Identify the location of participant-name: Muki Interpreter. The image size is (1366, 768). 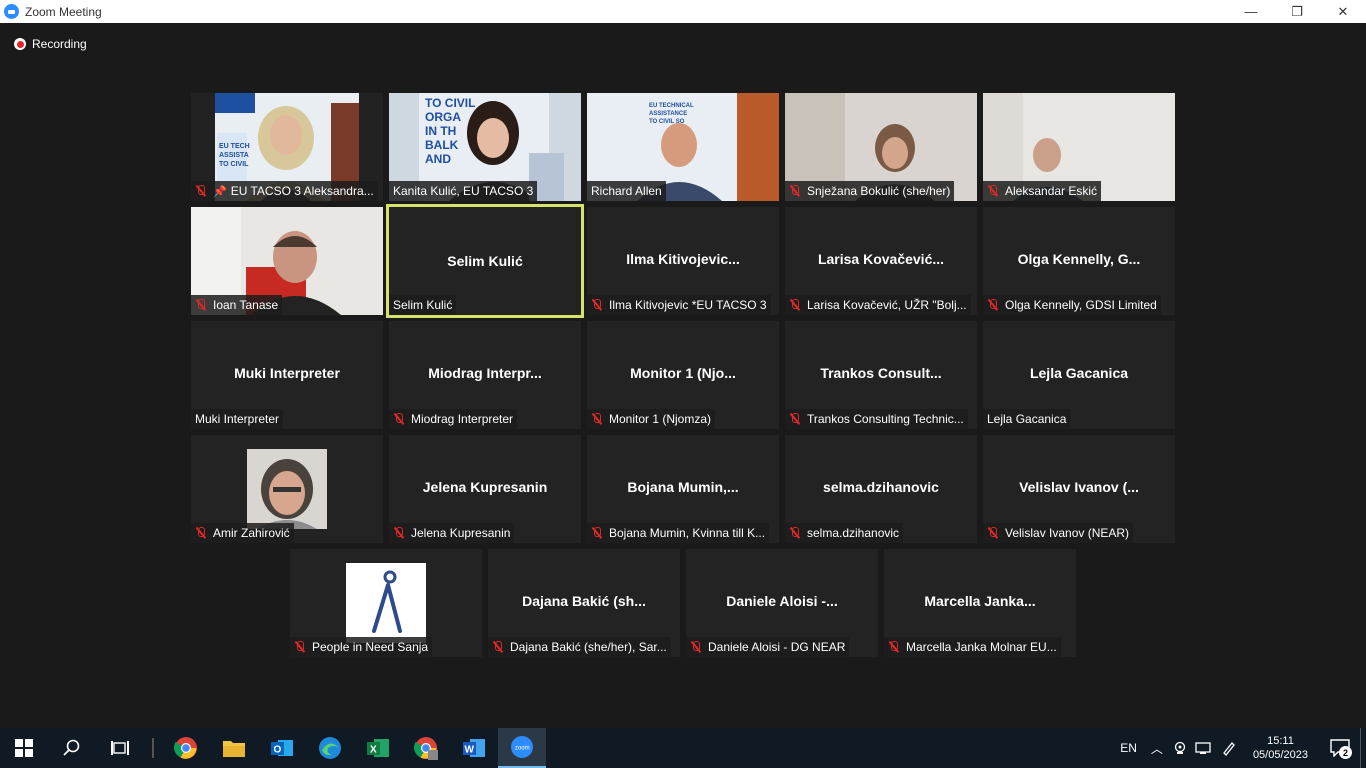
(287, 373).